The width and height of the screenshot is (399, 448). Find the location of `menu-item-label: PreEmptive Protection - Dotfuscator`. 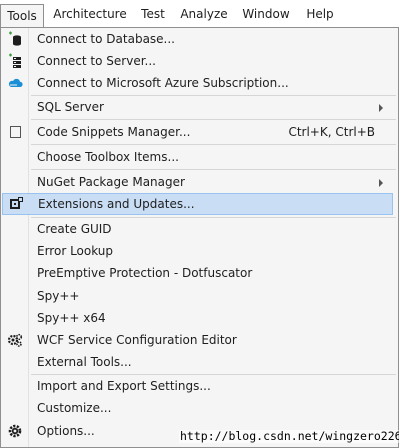

menu-item-label: PreEmptive Protection - Dotfuscator is located at coordinates (145, 273).